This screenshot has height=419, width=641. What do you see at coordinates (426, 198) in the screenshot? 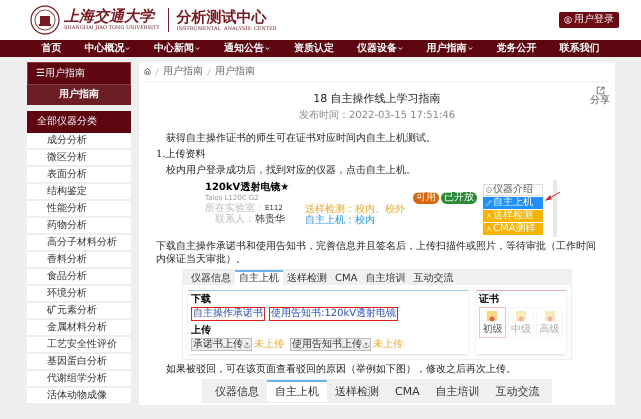
I see `status-badge: 可用` at bounding box center [426, 198].